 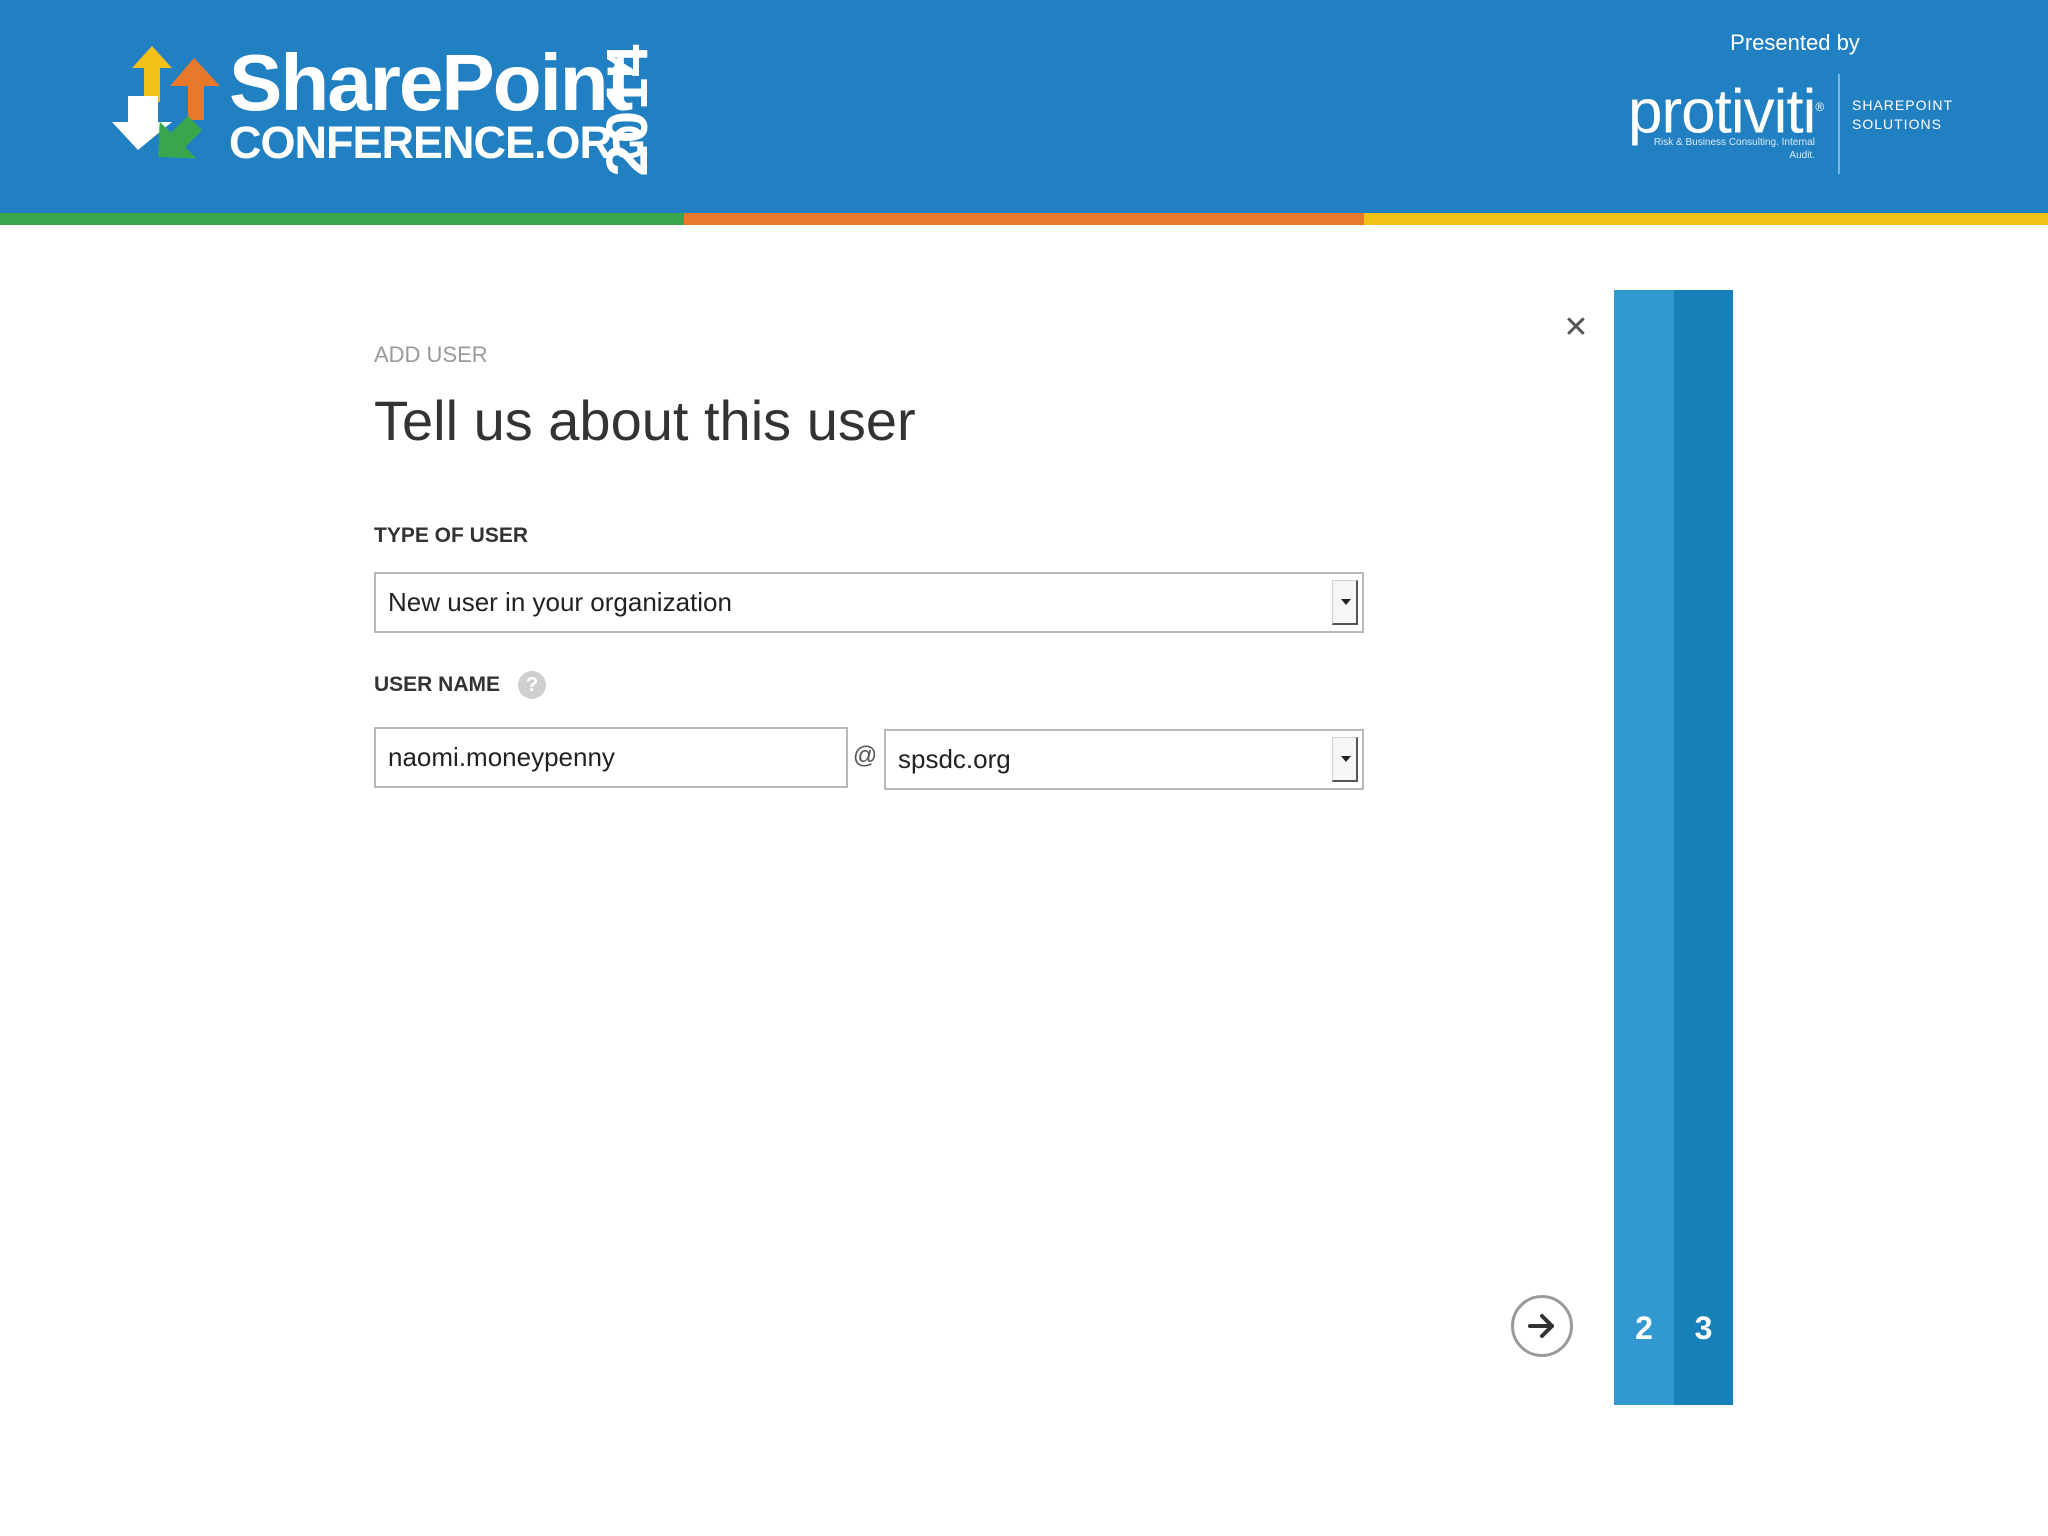 I want to click on step-2-number: 2, so click(x=1644, y=1328).